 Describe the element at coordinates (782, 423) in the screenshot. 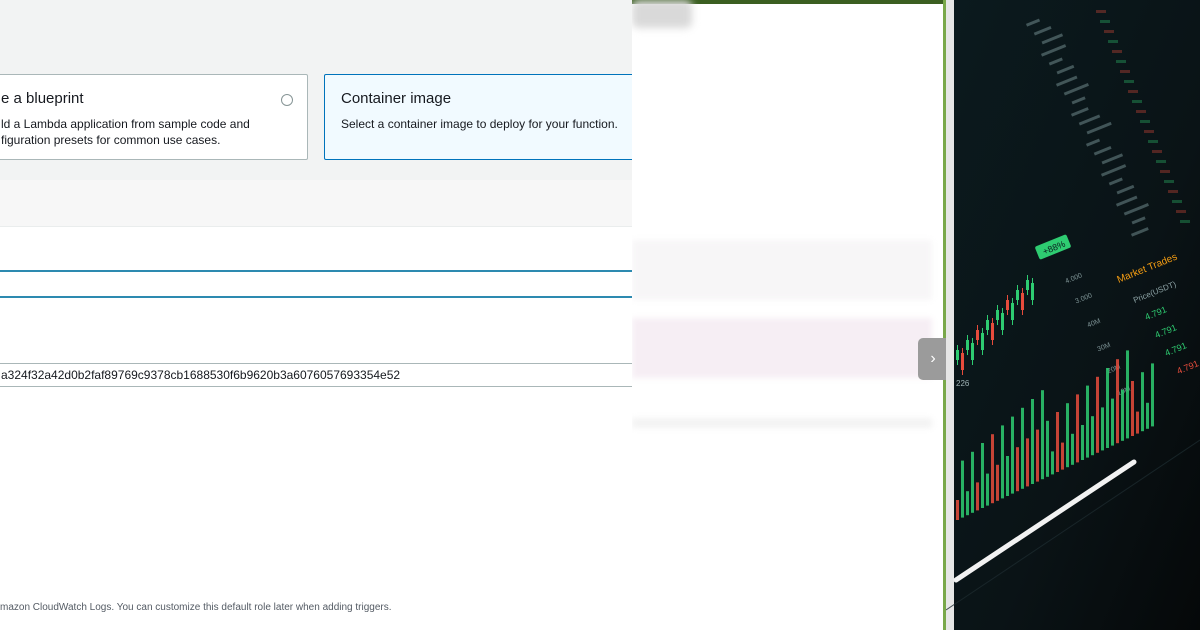

I see `blurred-text-line` at that location.